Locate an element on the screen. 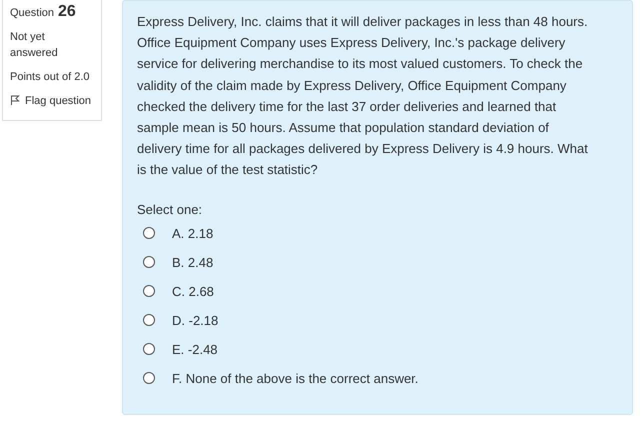 Image resolution: width=643 pixels, height=424 pixels. answer-status: Not yet answered is located at coordinates (34, 45).